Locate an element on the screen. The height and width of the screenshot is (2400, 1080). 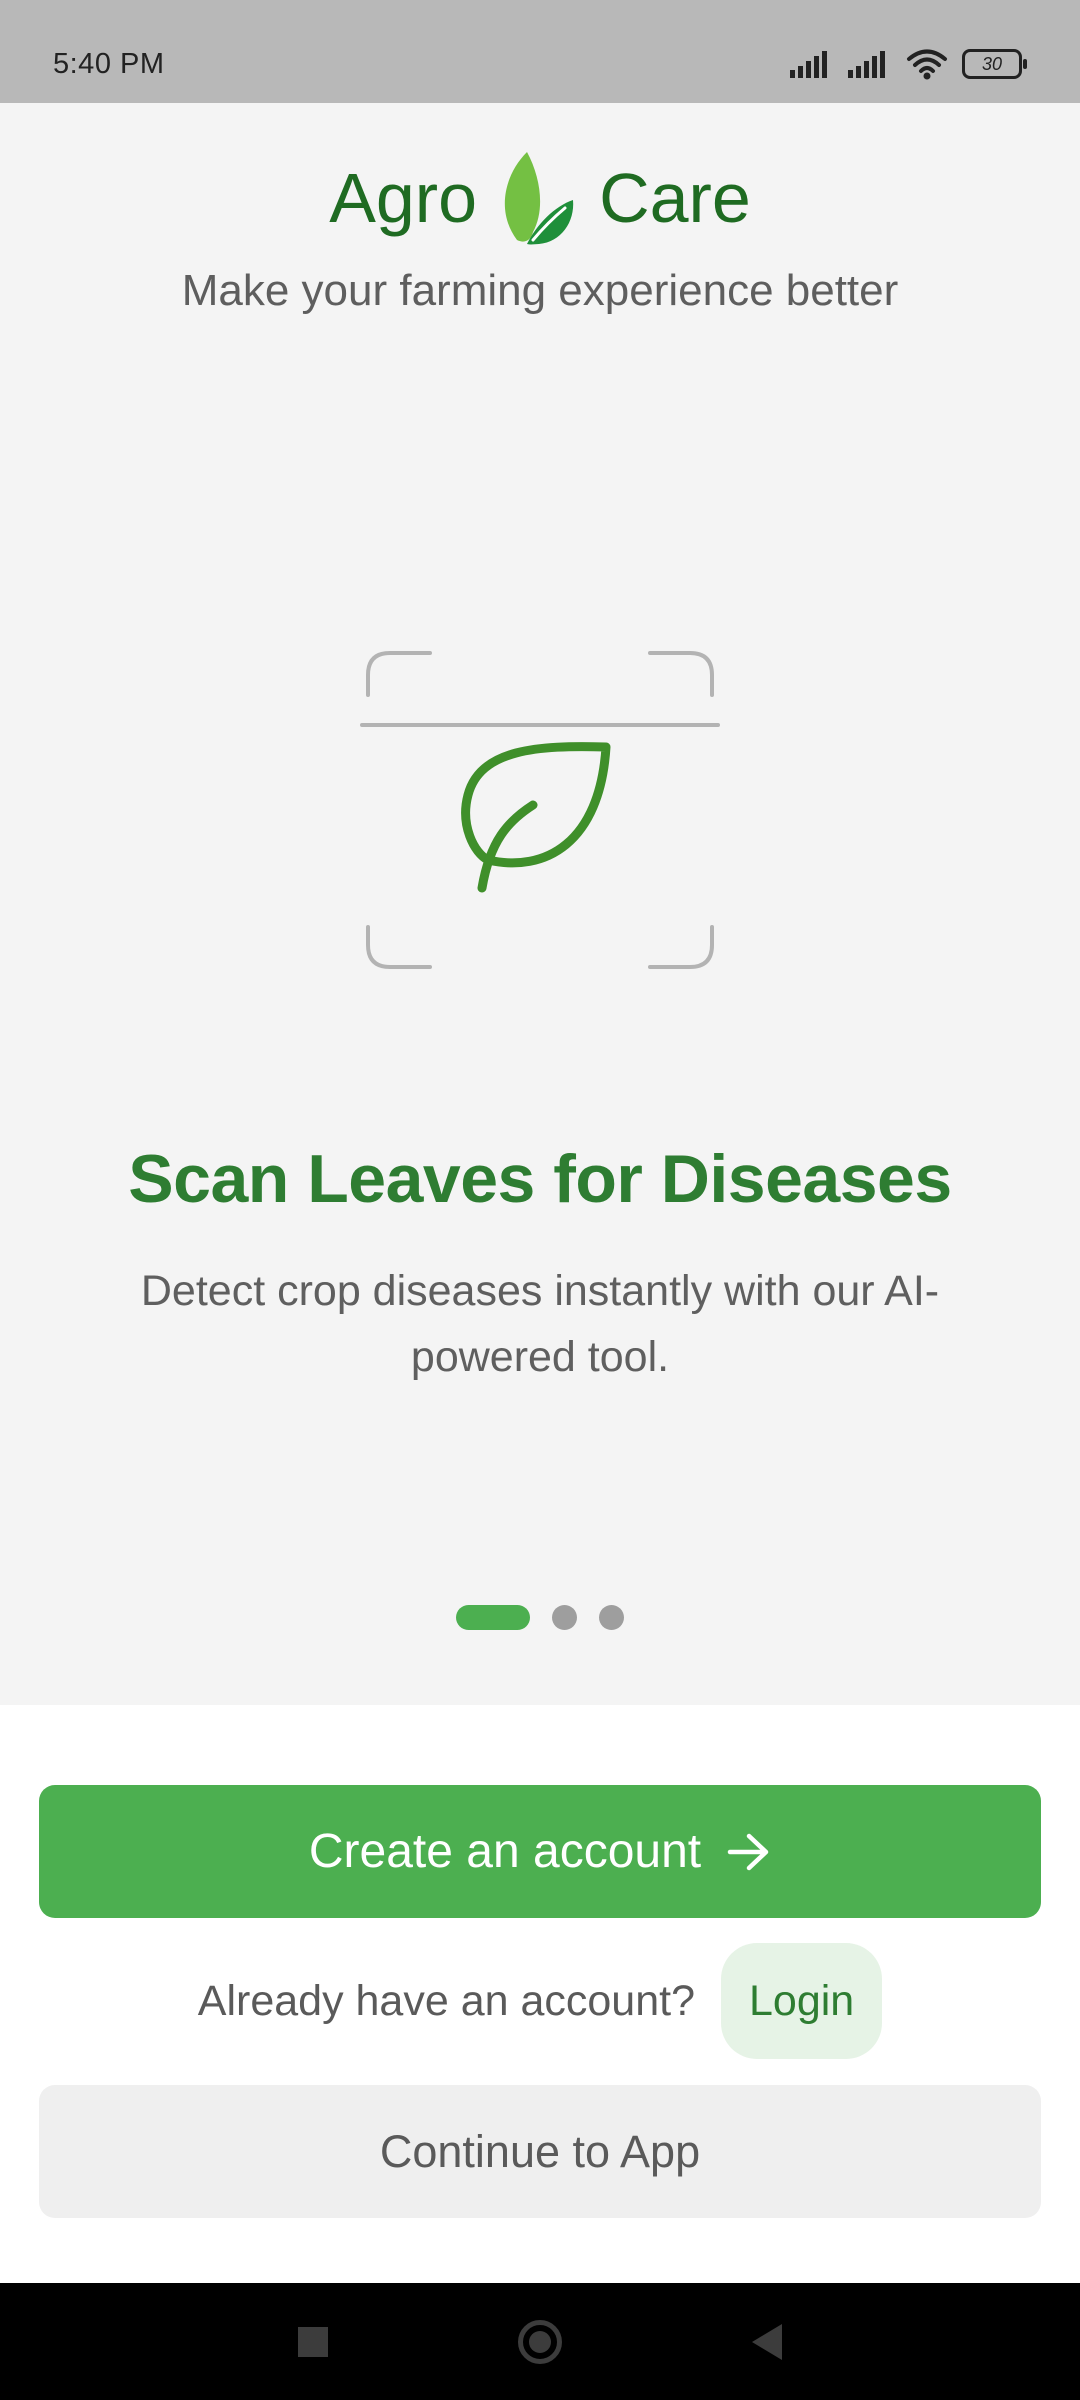
login-button: Login is located at coordinates (802, 2001).